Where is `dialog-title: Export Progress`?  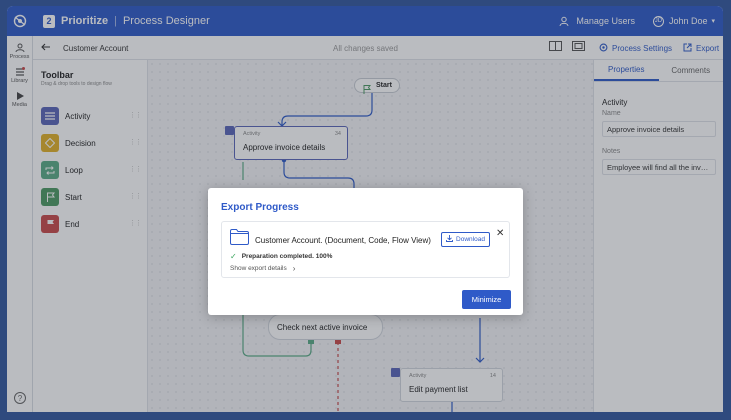
dialog-title: Export Progress is located at coordinates (260, 207).